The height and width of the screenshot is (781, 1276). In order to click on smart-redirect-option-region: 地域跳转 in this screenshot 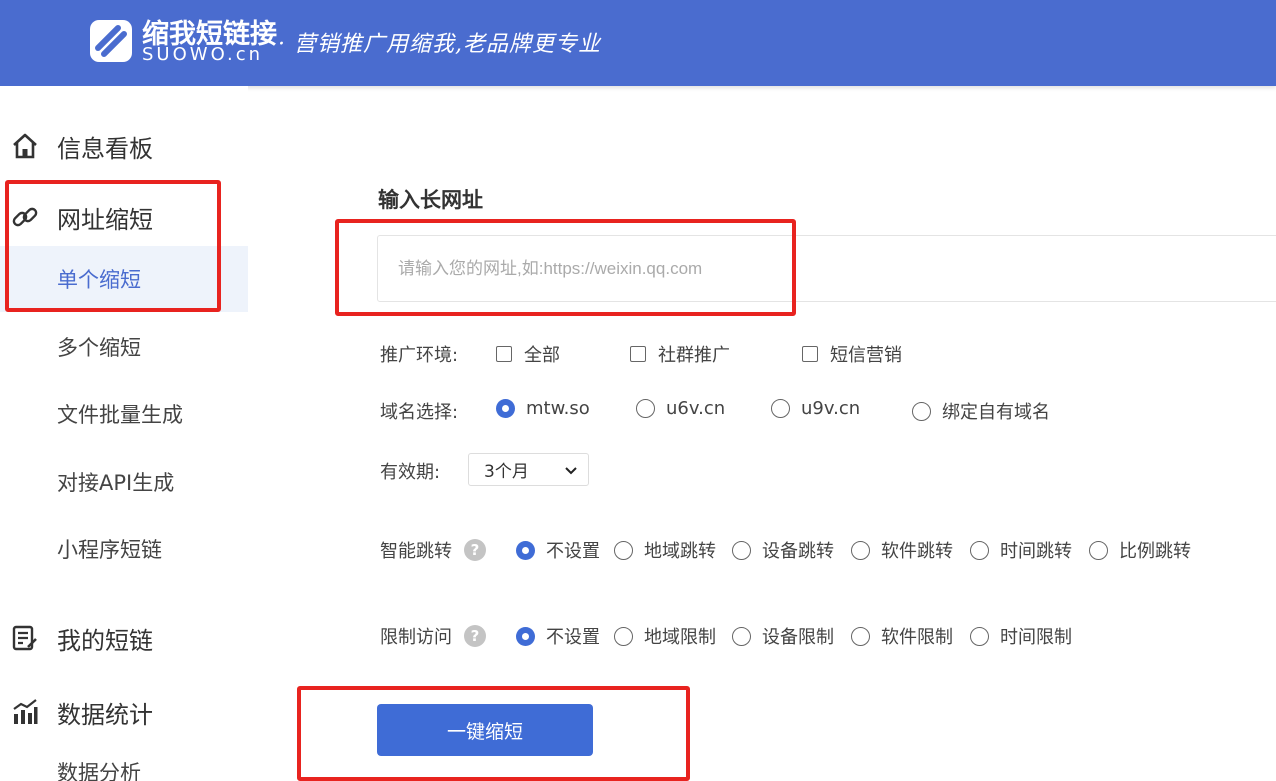, I will do `click(665, 550)`.